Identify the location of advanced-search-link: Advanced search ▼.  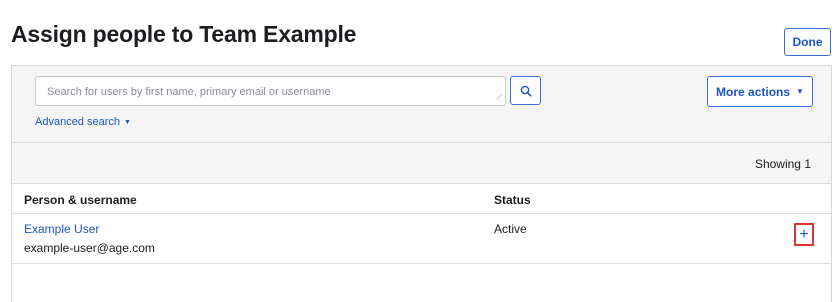
(83, 122).